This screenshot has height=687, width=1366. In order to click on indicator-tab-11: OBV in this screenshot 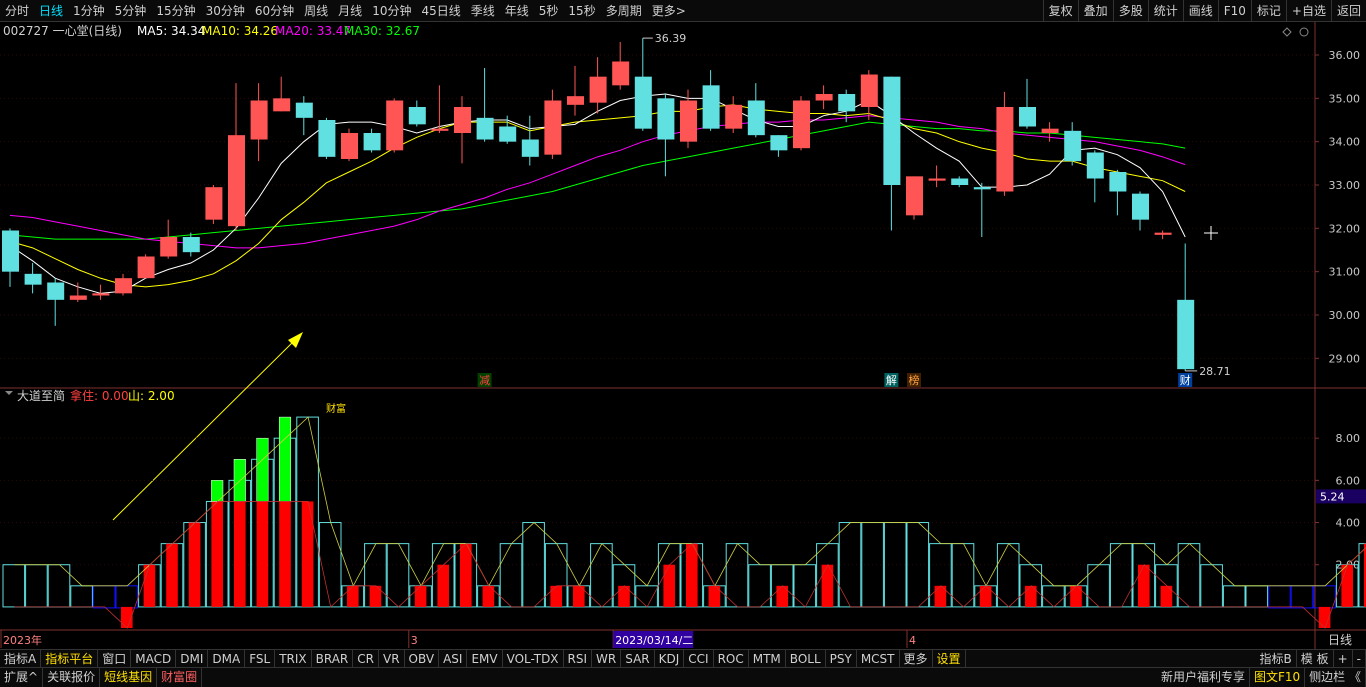, I will do `click(422, 658)`.